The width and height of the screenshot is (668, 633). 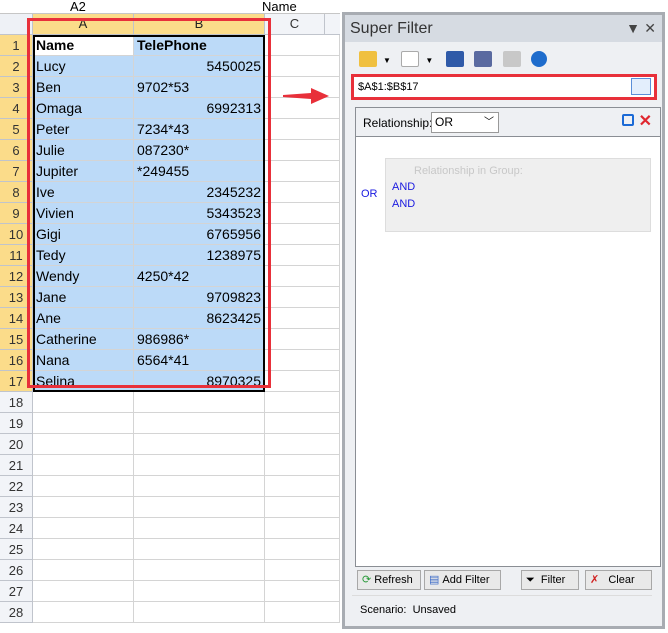 What do you see at coordinates (389, 580) in the screenshot?
I see `refresh-button: ⟳ Refresh` at bounding box center [389, 580].